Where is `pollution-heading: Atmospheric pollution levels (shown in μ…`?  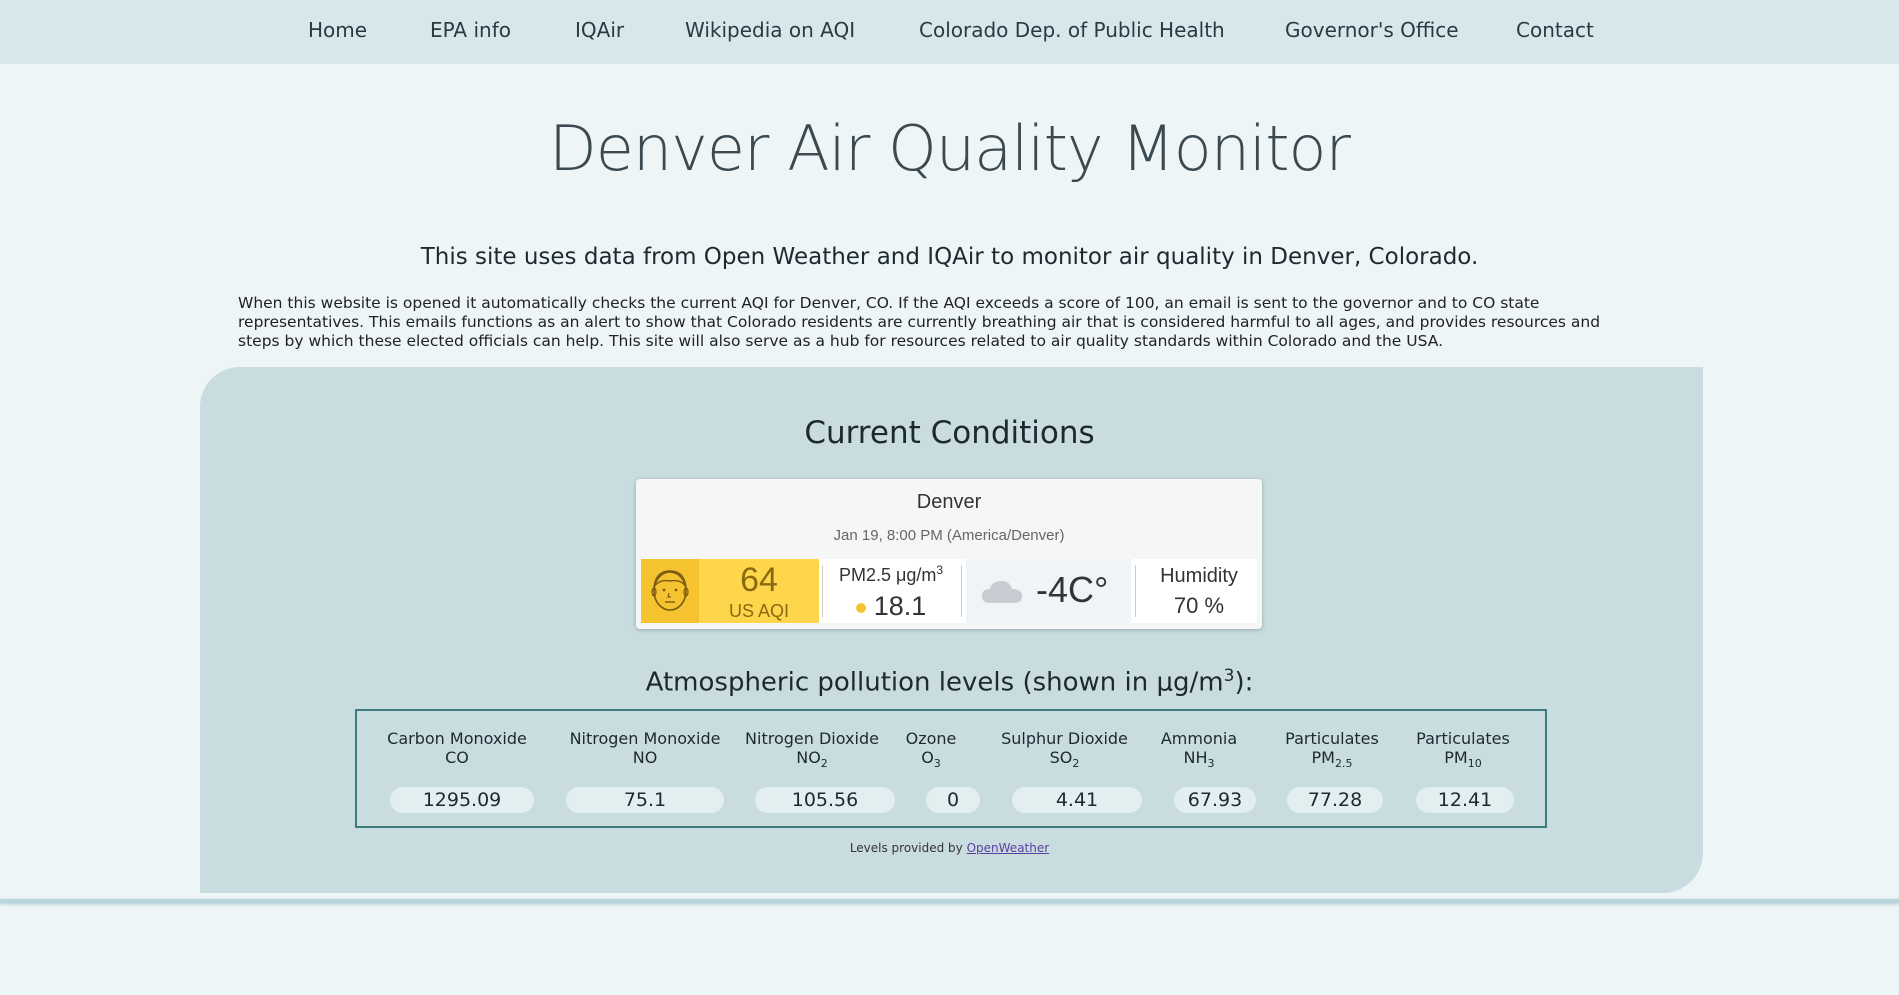
pollution-heading: Atmospheric pollution levels (shown in μ… is located at coordinates (949, 682).